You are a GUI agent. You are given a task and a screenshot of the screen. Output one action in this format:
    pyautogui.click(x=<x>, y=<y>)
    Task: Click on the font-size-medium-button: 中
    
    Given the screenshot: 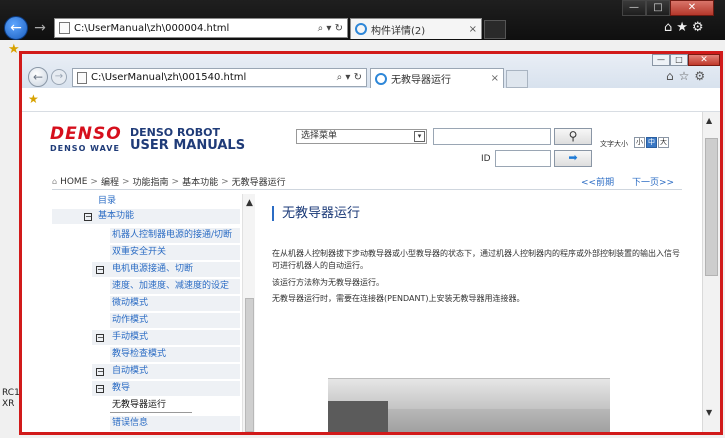 What is the action you would take?
    pyautogui.click(x=651, y=142)
    